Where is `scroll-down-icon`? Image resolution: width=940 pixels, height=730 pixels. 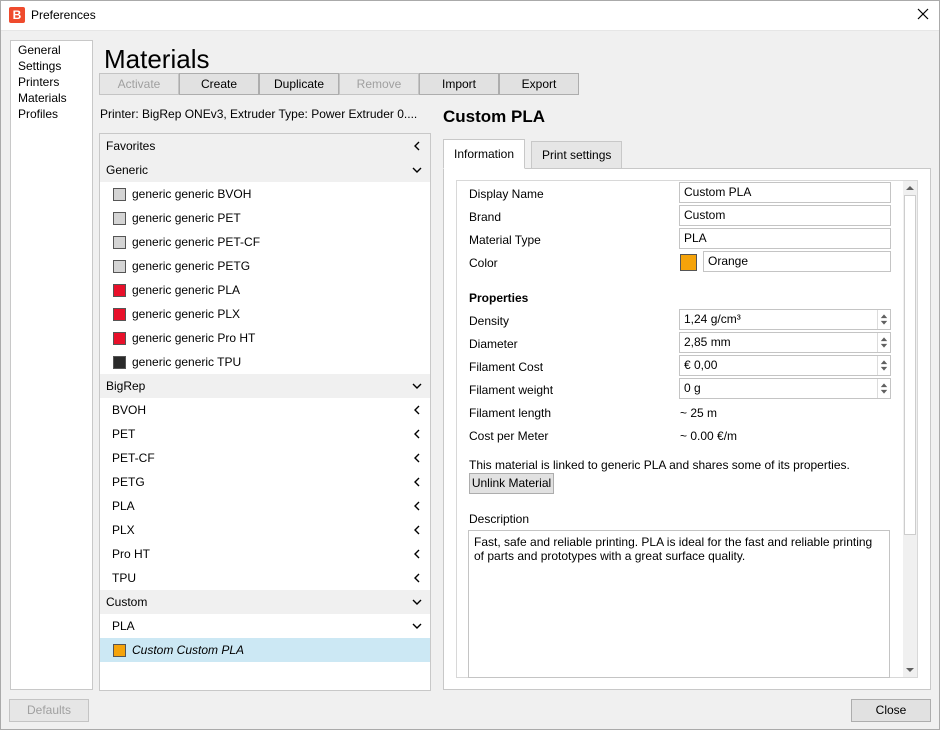 scroll-down-icon is located at coordinates (910, 670).